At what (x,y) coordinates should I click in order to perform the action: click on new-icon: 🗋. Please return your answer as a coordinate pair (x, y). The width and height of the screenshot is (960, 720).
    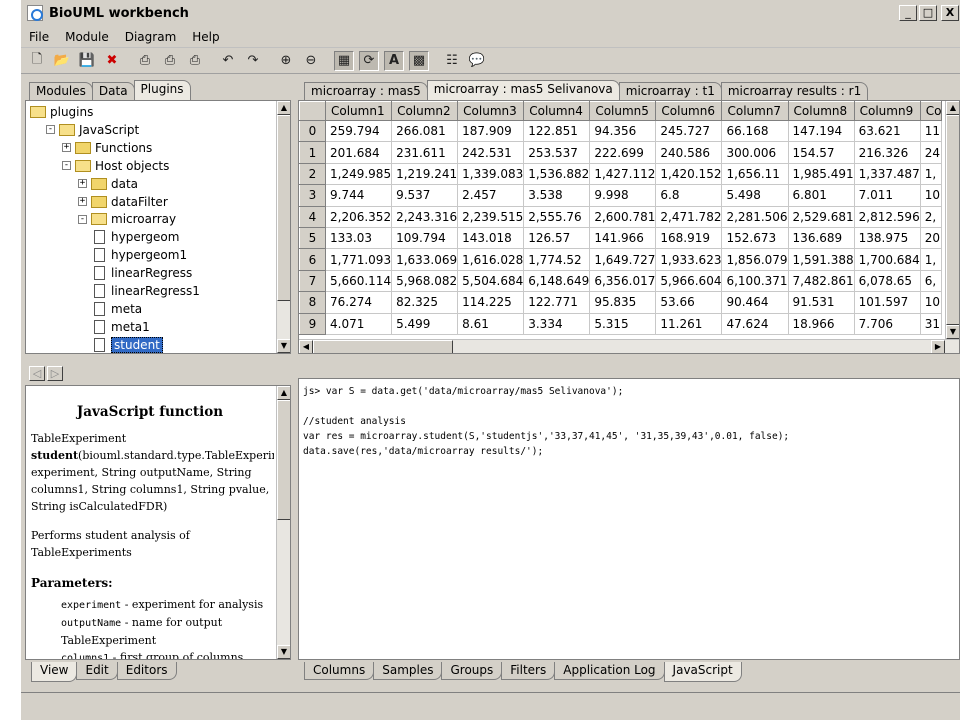
    Looking at the image, I should click on (37, 61).